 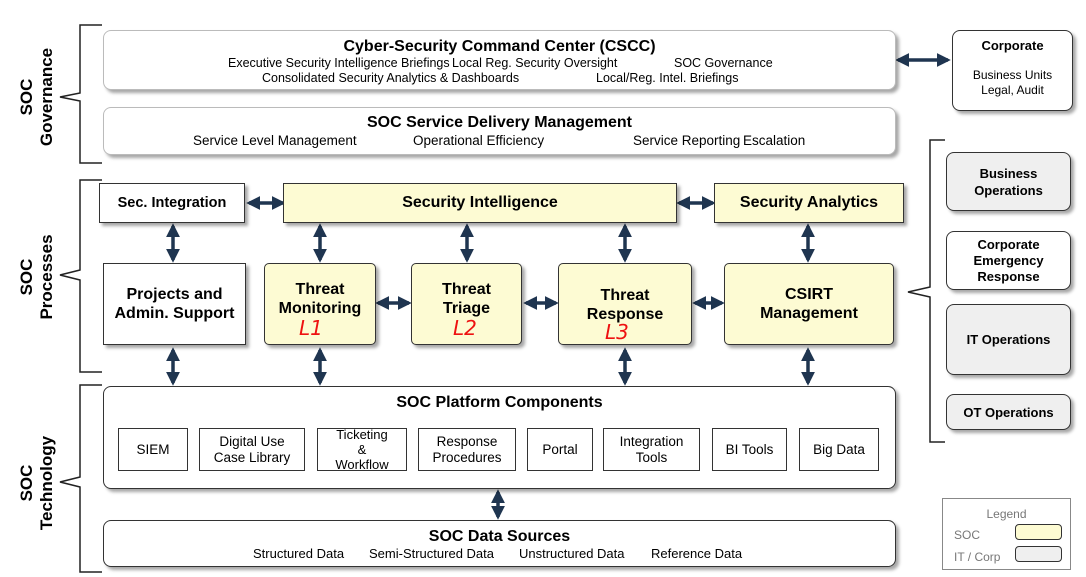 I want to click on data-source-item: Structured Data, so click(x=299, y=553).